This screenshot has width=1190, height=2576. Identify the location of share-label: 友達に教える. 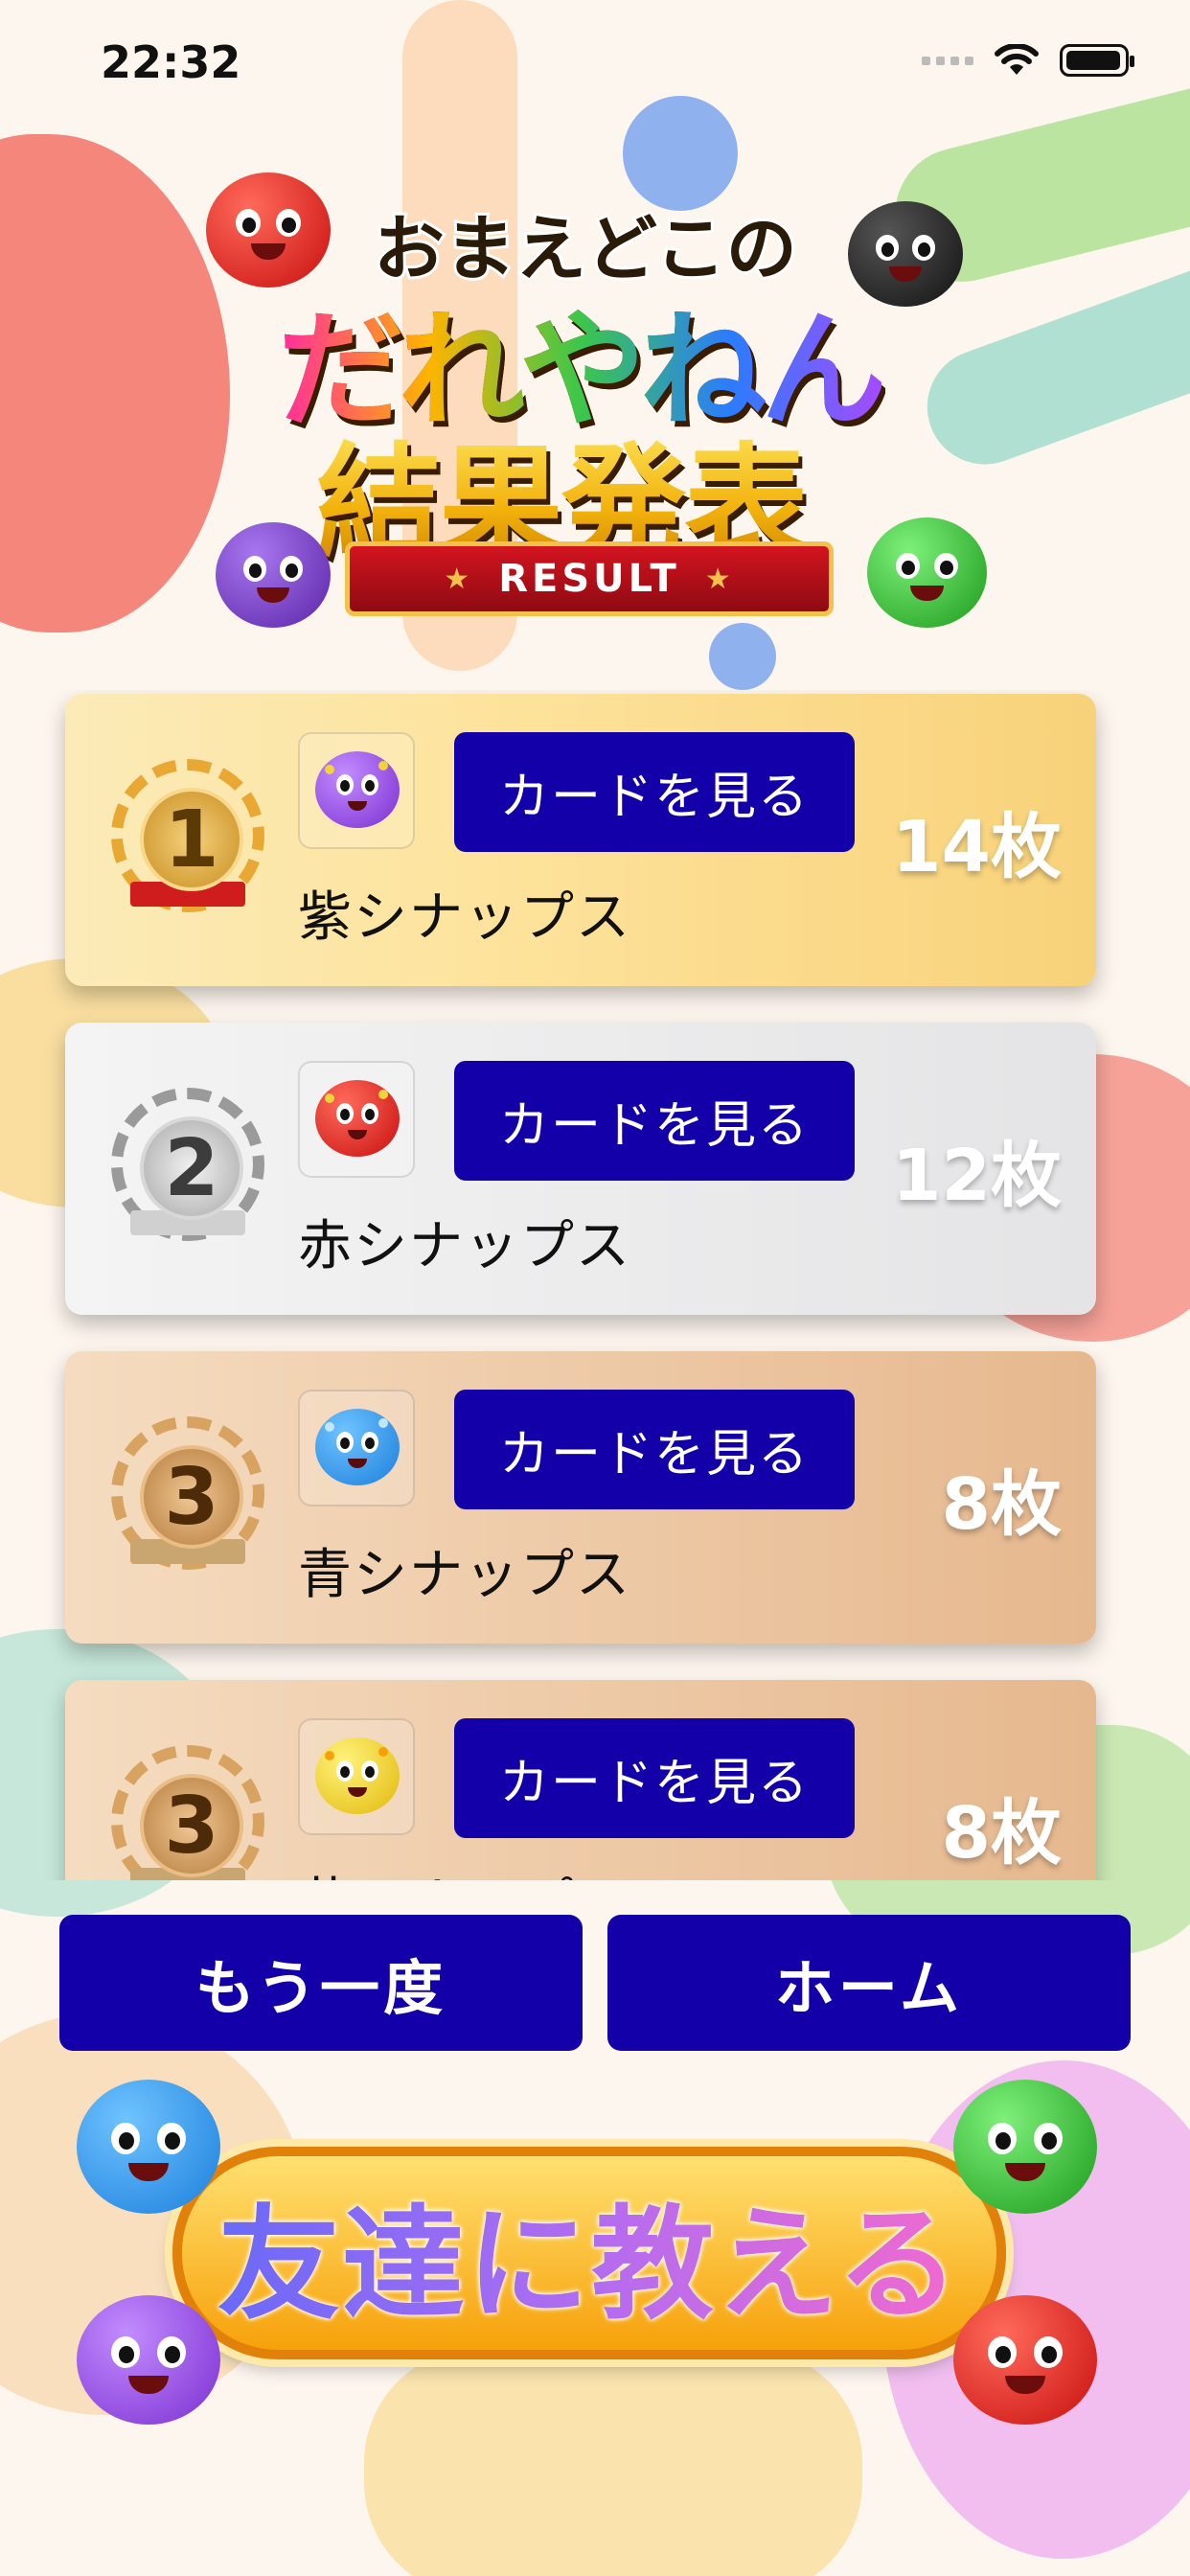
(589, 2253).